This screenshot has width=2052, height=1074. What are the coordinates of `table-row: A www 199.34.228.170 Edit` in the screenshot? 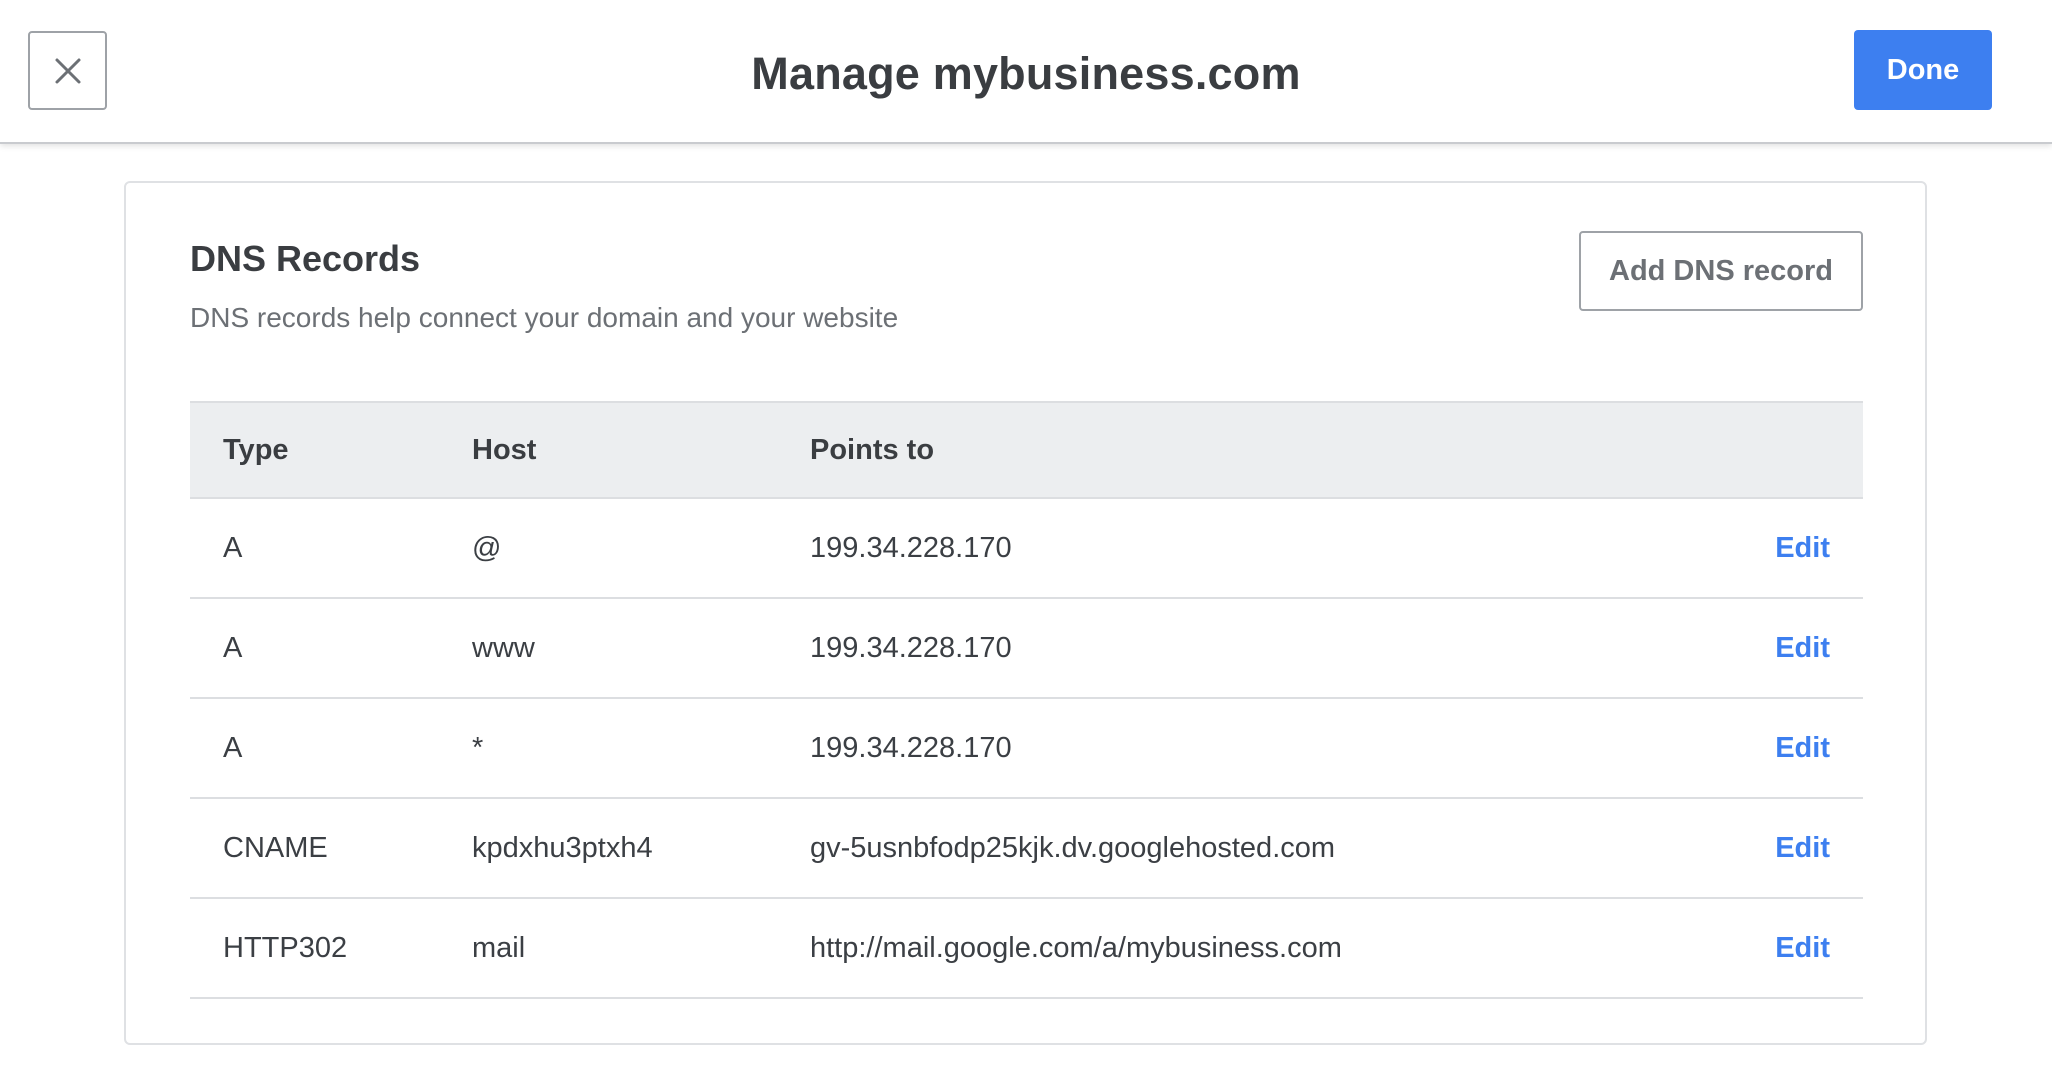 It's located at (1026, 648).